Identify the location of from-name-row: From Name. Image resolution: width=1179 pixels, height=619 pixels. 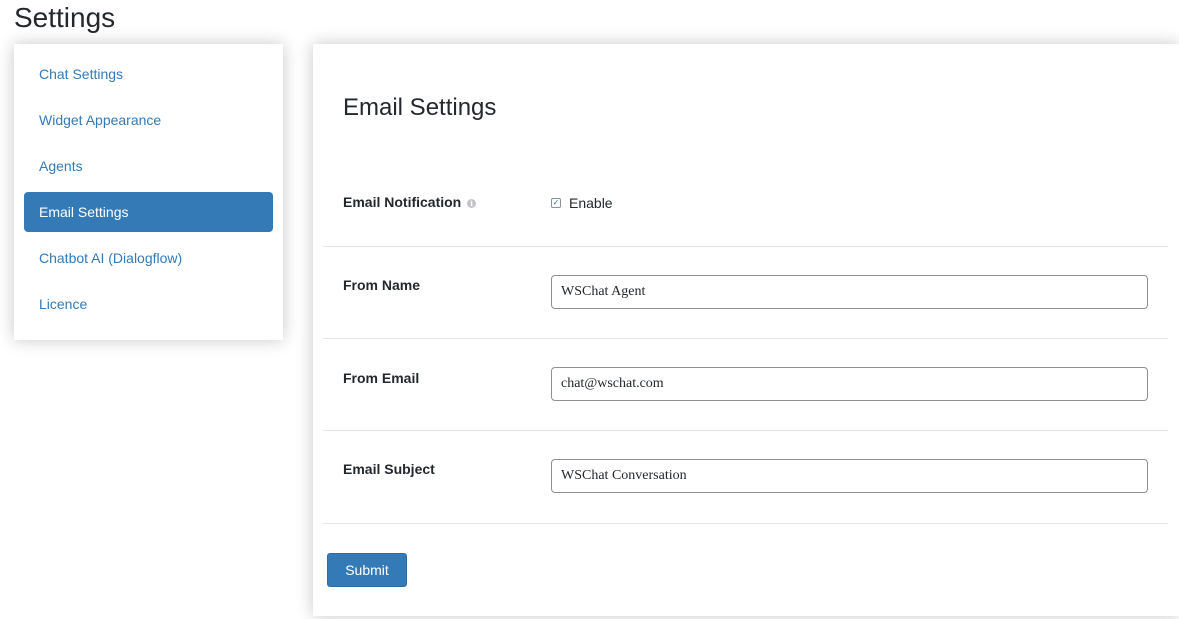
(745, 293).